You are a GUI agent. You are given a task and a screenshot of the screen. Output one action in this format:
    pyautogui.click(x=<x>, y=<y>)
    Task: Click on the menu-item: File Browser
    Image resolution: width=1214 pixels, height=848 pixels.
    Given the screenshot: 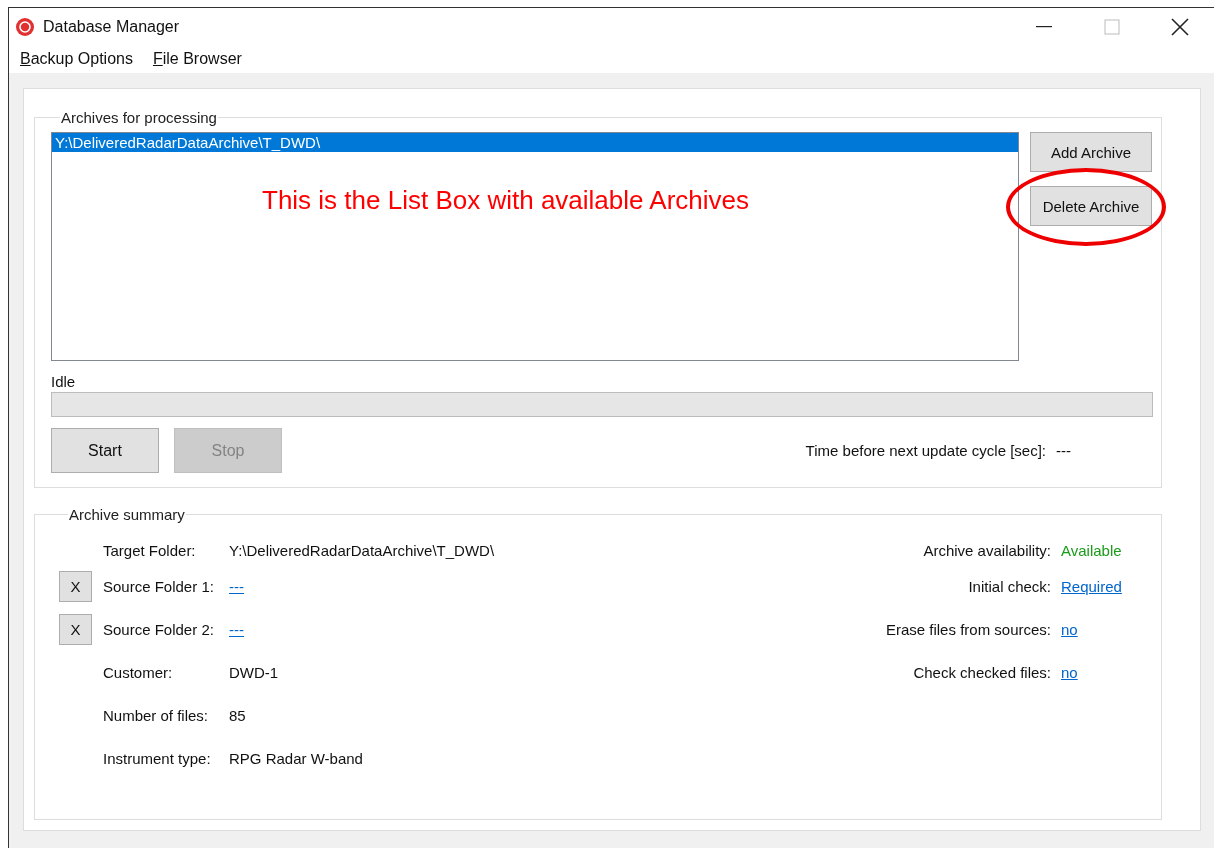 What is the action you would take?
    pyautogui.click(x=197, y=59)
    